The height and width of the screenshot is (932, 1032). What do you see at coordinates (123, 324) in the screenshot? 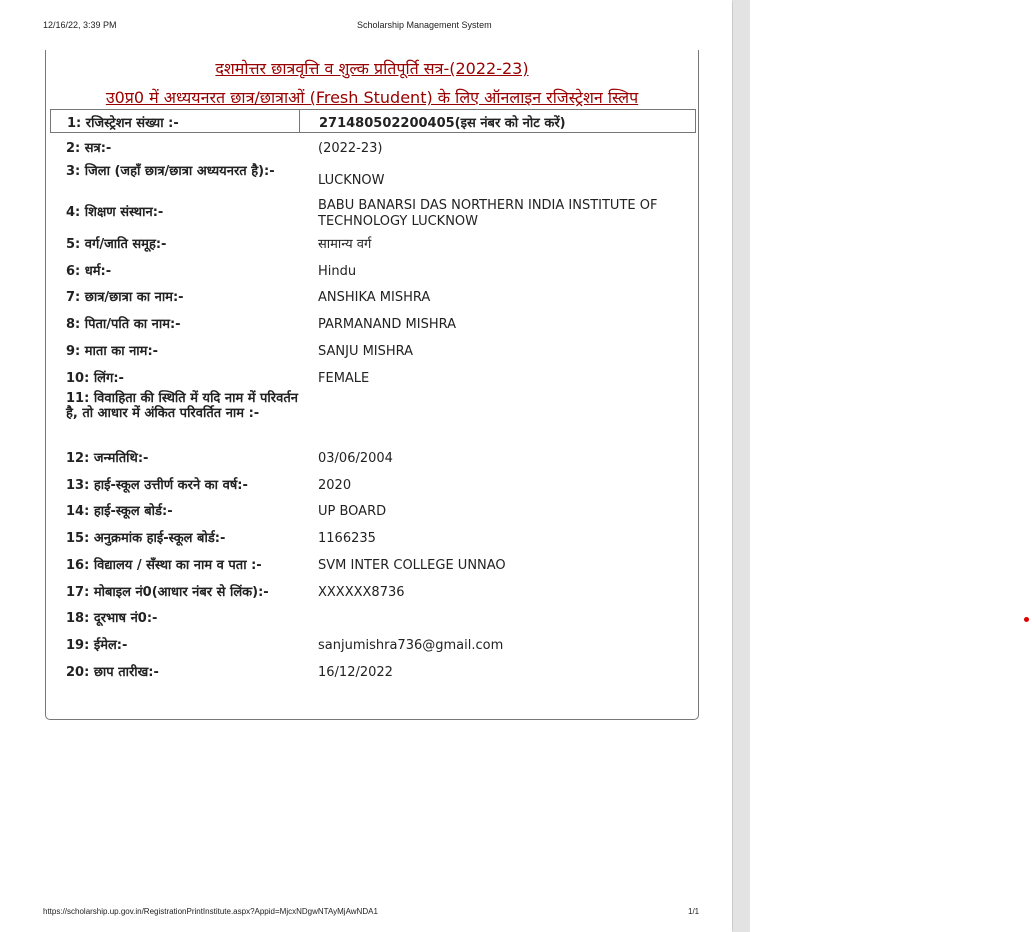
I see `field-label: 8: पिता/पति का नाम:-` at bounding box center [123, 324].